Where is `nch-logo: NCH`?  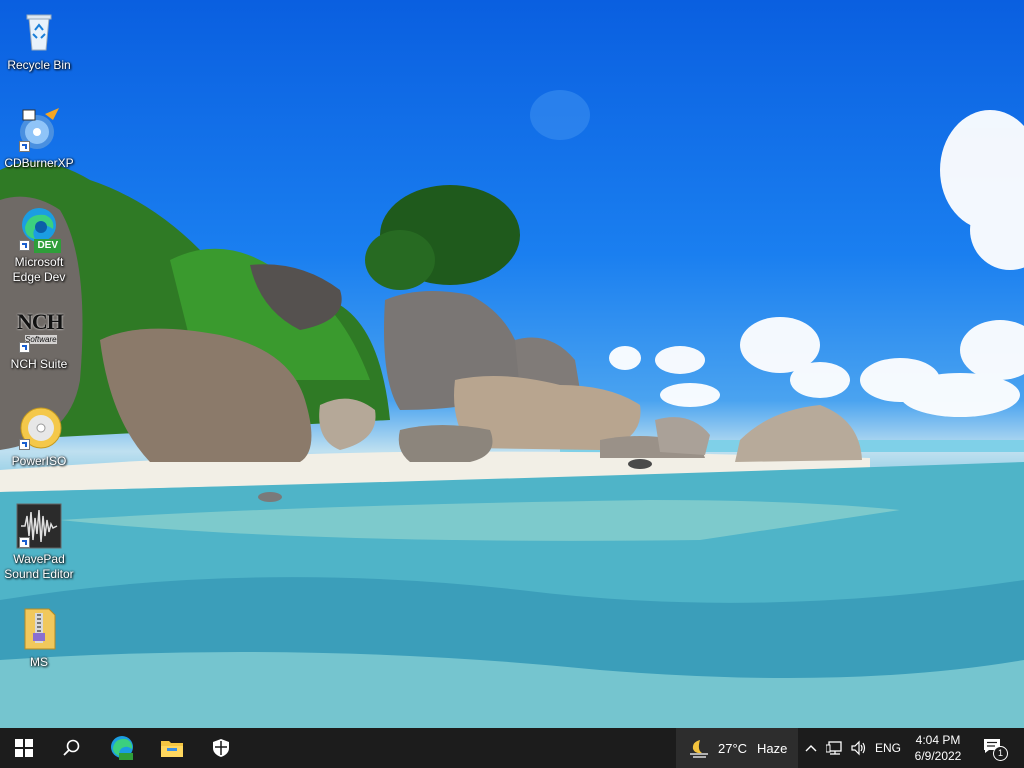
nch-logo: NCH is located at coordinates (40, 321).